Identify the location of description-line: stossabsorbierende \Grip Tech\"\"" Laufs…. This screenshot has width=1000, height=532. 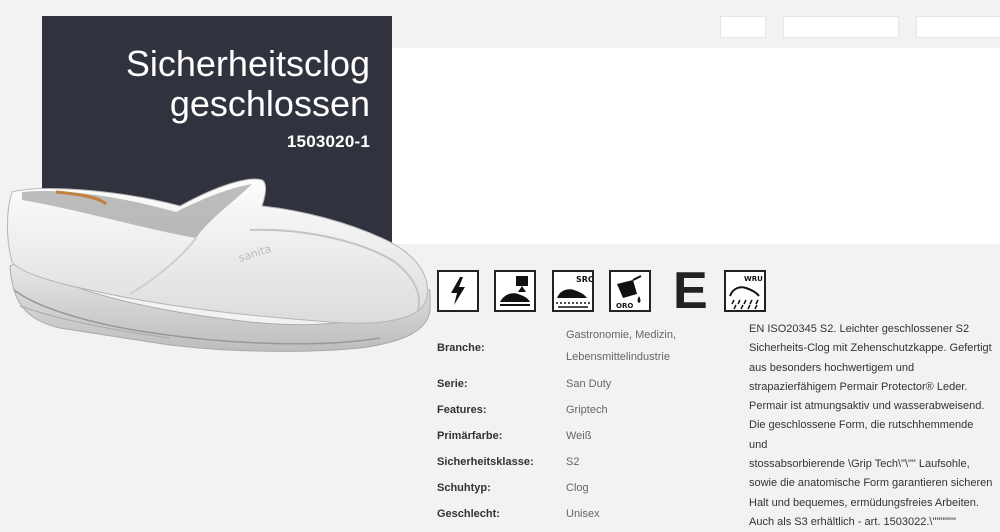
(859, 464).